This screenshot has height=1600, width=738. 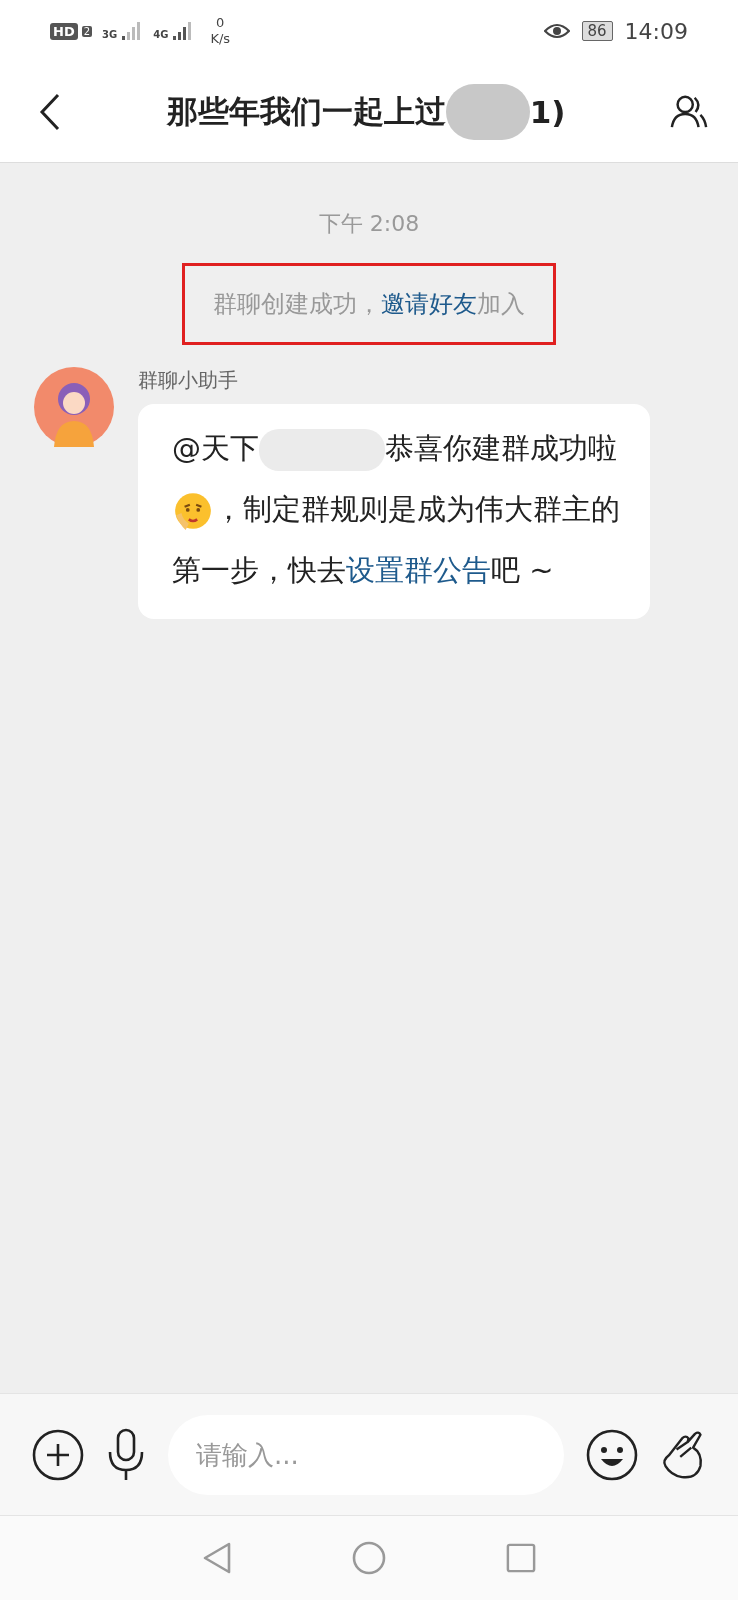 I want to click on microphone-icon, so click(x=126, y=1454).